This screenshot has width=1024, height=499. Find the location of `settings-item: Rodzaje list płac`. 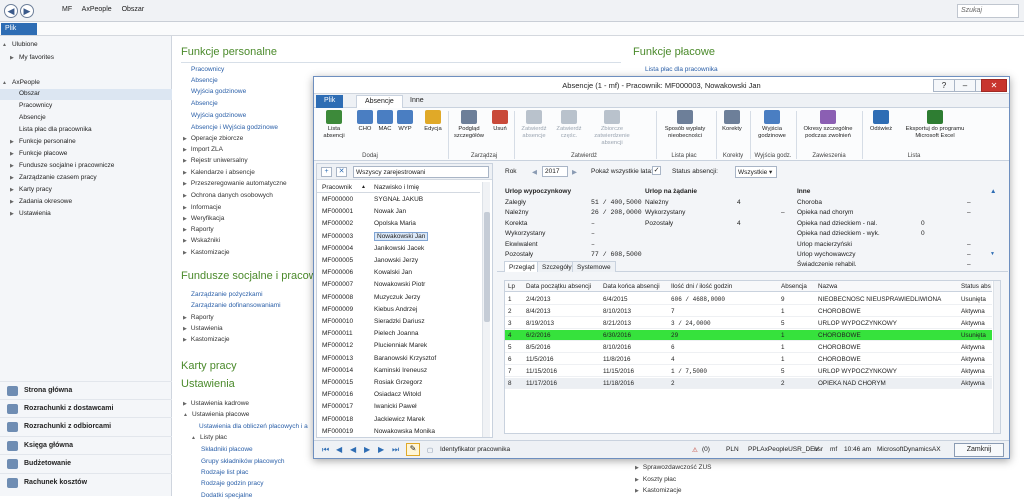

settings-item: Rodzaje list płac is located at coordinates (224, 472).